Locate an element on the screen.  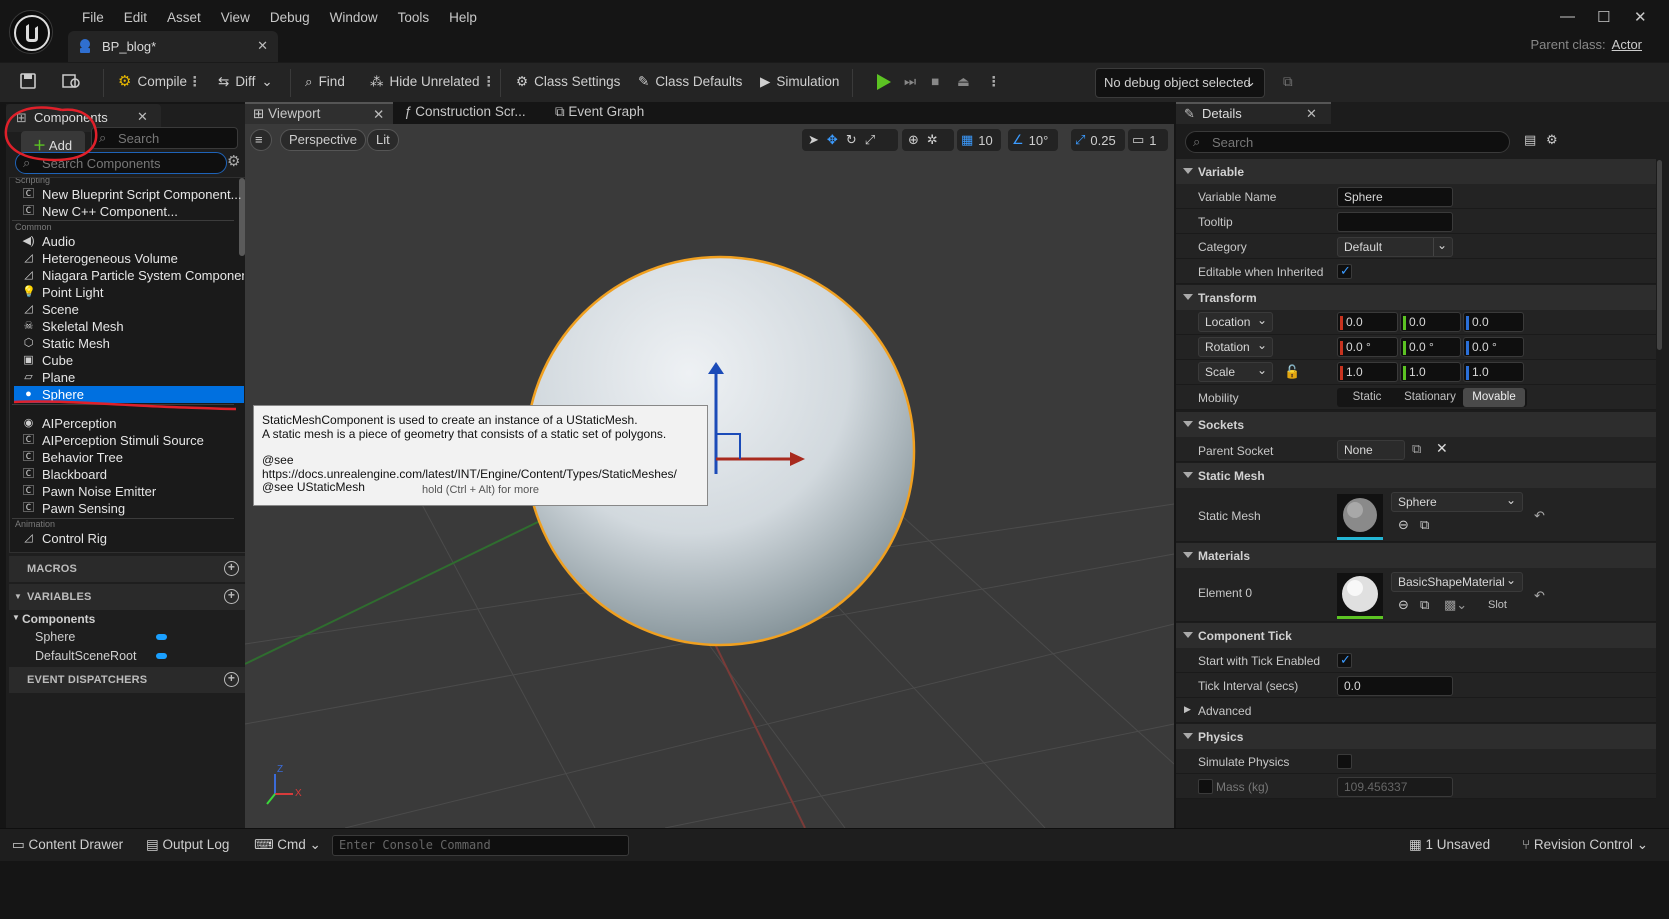
mass-input: 109.456337 is located at coordinates (1395, 787).